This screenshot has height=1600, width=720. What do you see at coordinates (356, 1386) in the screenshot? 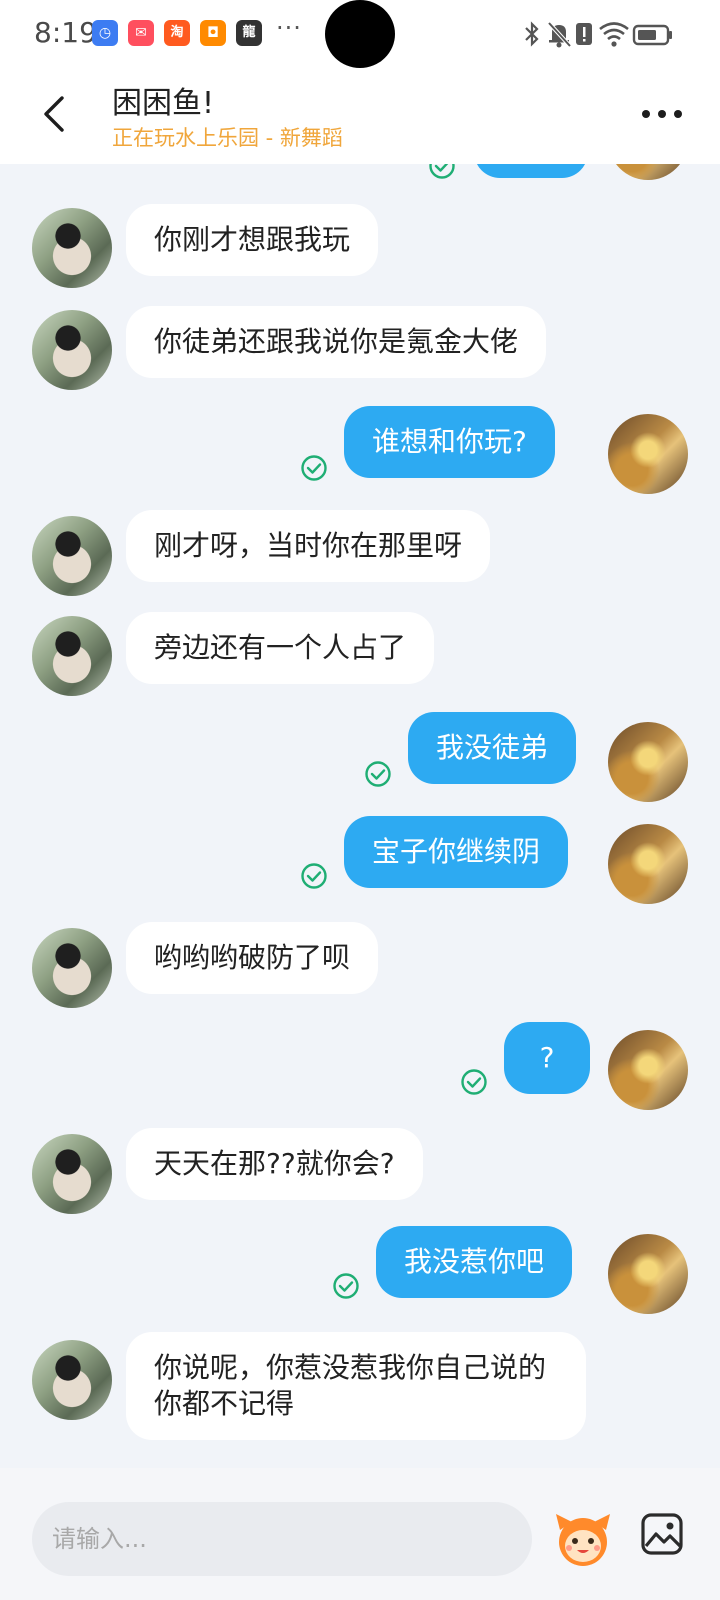
I see `message-bubble-incoming: 你说呢，你惹没惹我你自己说的你都不记得` at bounding box center [356, 1386].